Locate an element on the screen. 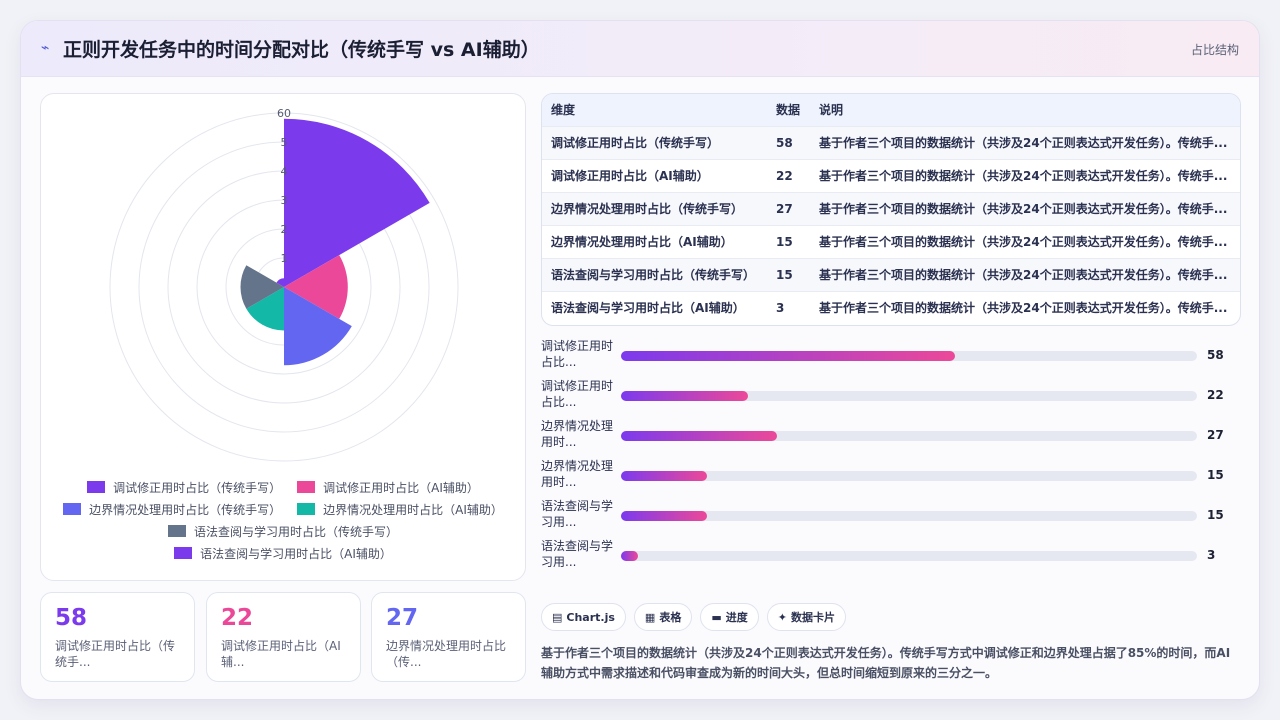 The width and height of the screenshot is (1280, 720). view-chip-0: ▤ Chart.js is located at coordinates (583, 617).